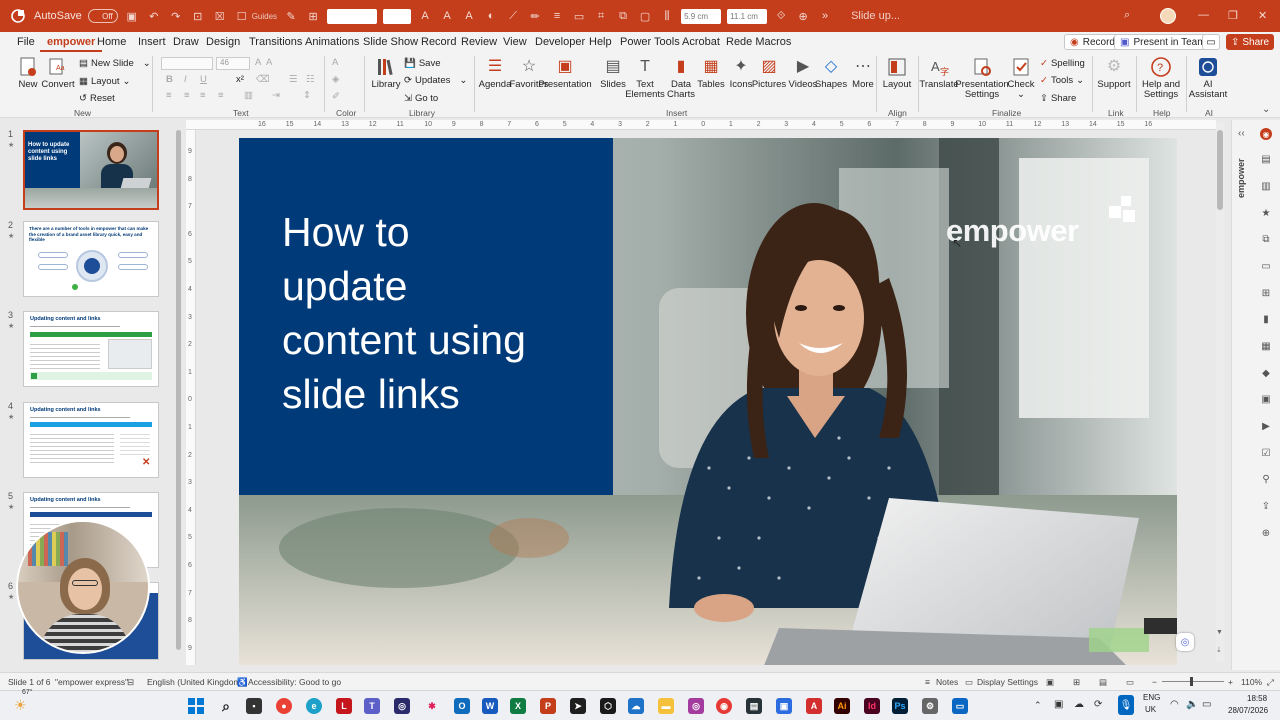 This screenshot has width=1280, height=720. I want to click on clear-format-icon: x², so click(240, 79).